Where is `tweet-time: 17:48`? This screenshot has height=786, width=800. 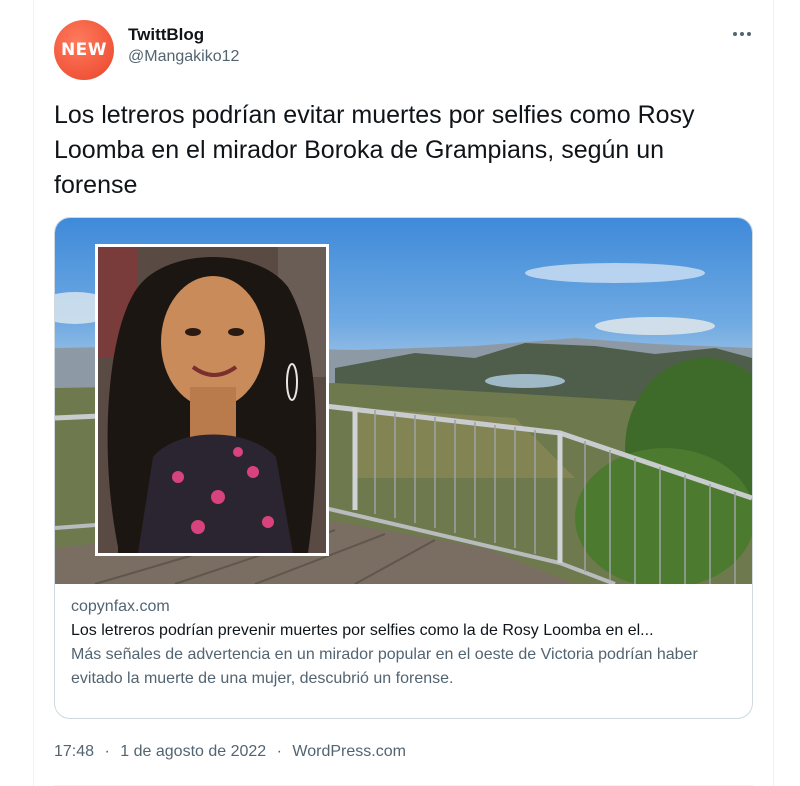
tweet-time: 17:48 is located at coordinates (74, 751).